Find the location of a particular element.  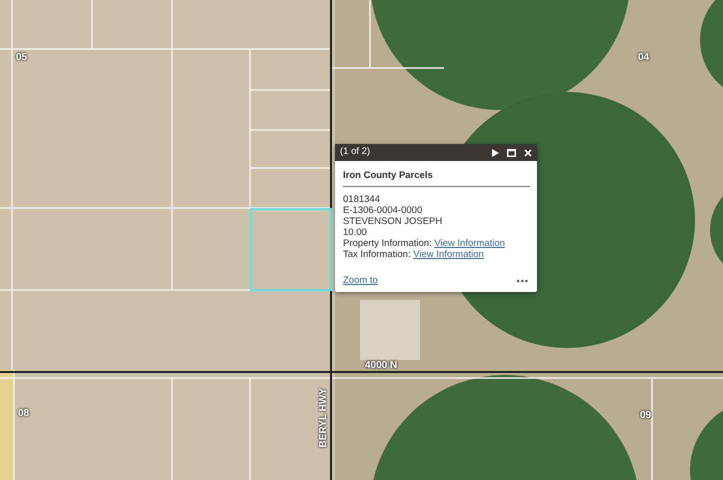

section-number-label: 04 is located at coordinates (644, 58).